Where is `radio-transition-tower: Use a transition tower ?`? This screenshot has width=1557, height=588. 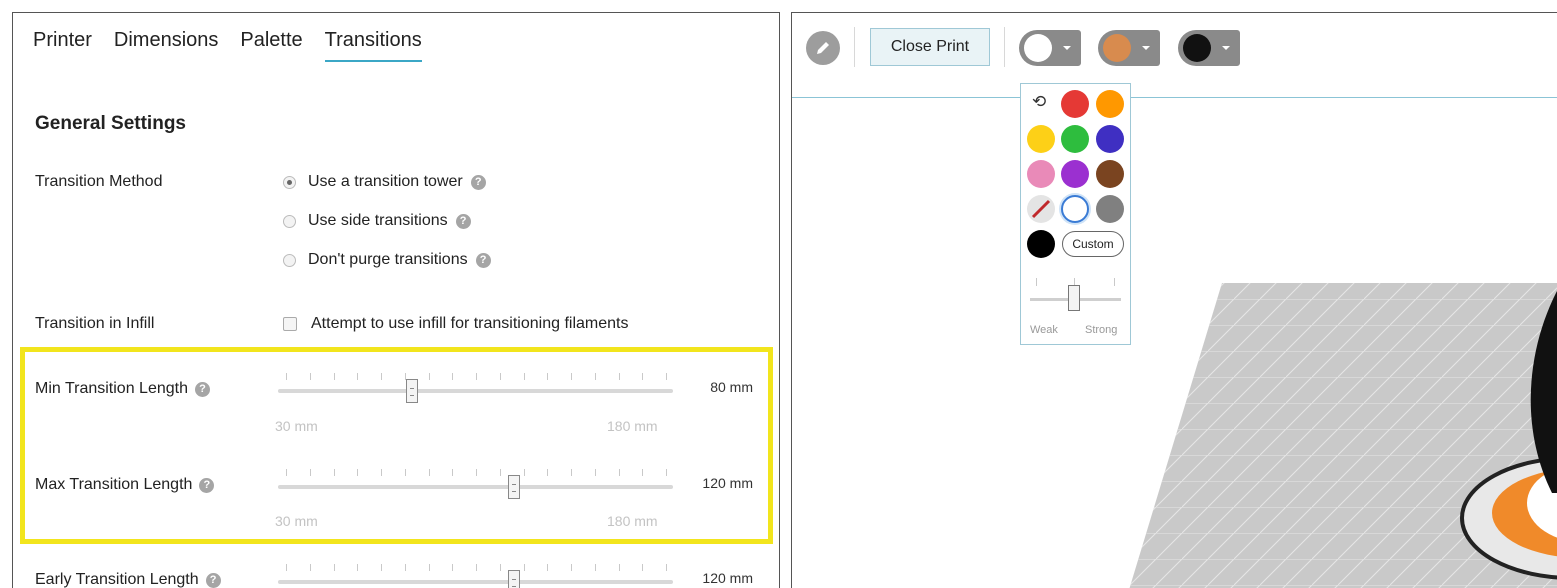 radio-transition-tower: Use a transition tower ? is located at coordinates (384, 182).